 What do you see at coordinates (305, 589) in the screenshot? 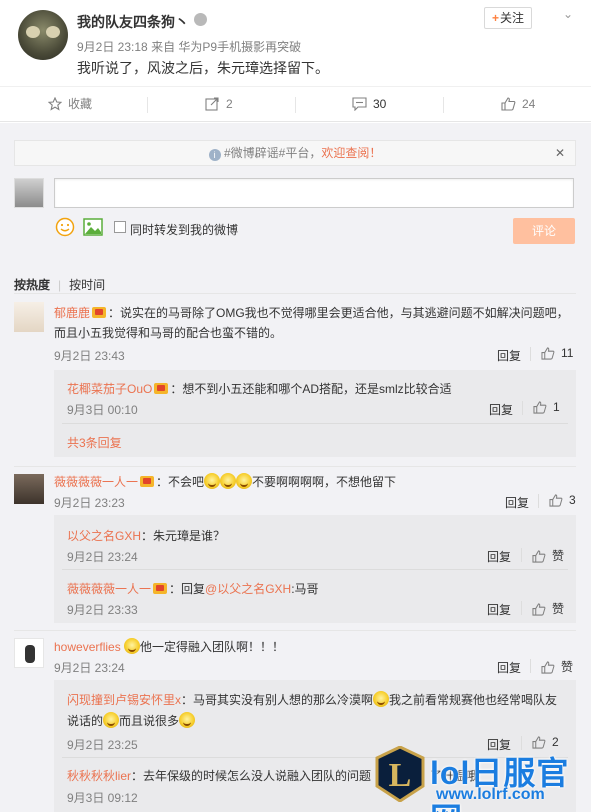
I see `comment-body: :马哥` at bounding box center [305, 589].